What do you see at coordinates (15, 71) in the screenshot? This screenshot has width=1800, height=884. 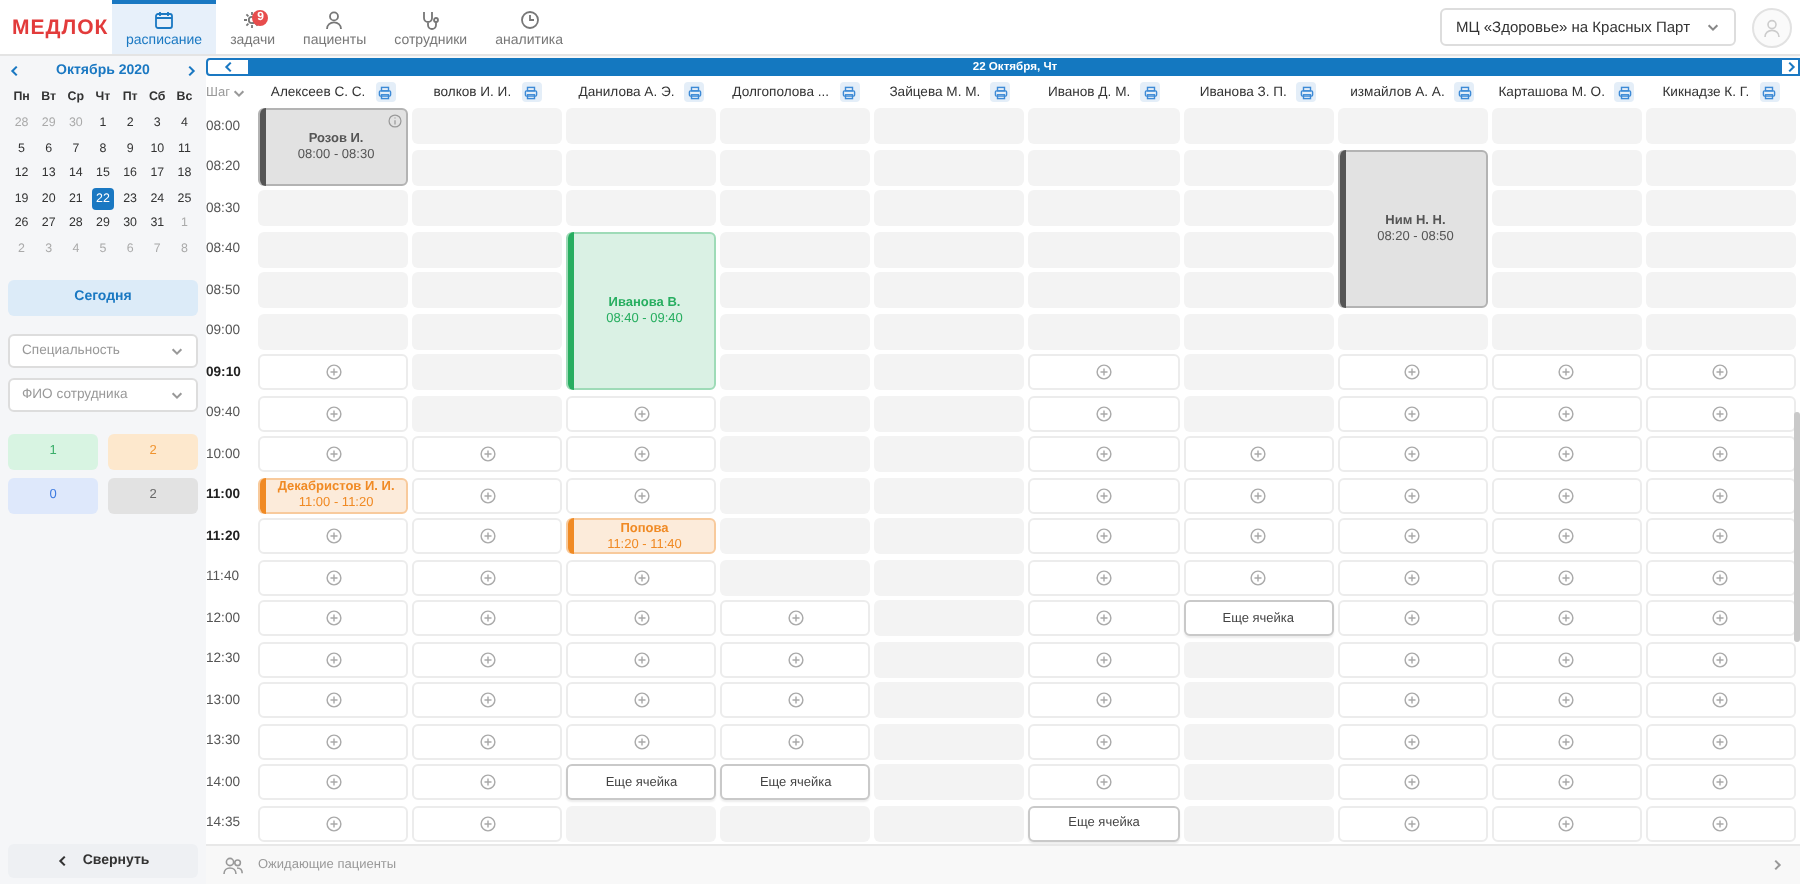 I see `previous-month-button` at bounding box center [15, 71].